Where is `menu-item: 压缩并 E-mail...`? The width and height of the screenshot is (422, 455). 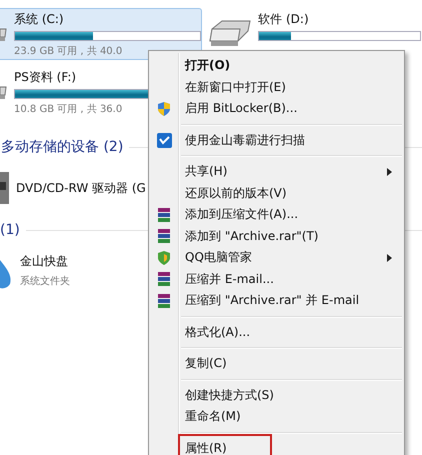 menu-item: 压缩并 E-mail... is located at coordinates (276, 279).